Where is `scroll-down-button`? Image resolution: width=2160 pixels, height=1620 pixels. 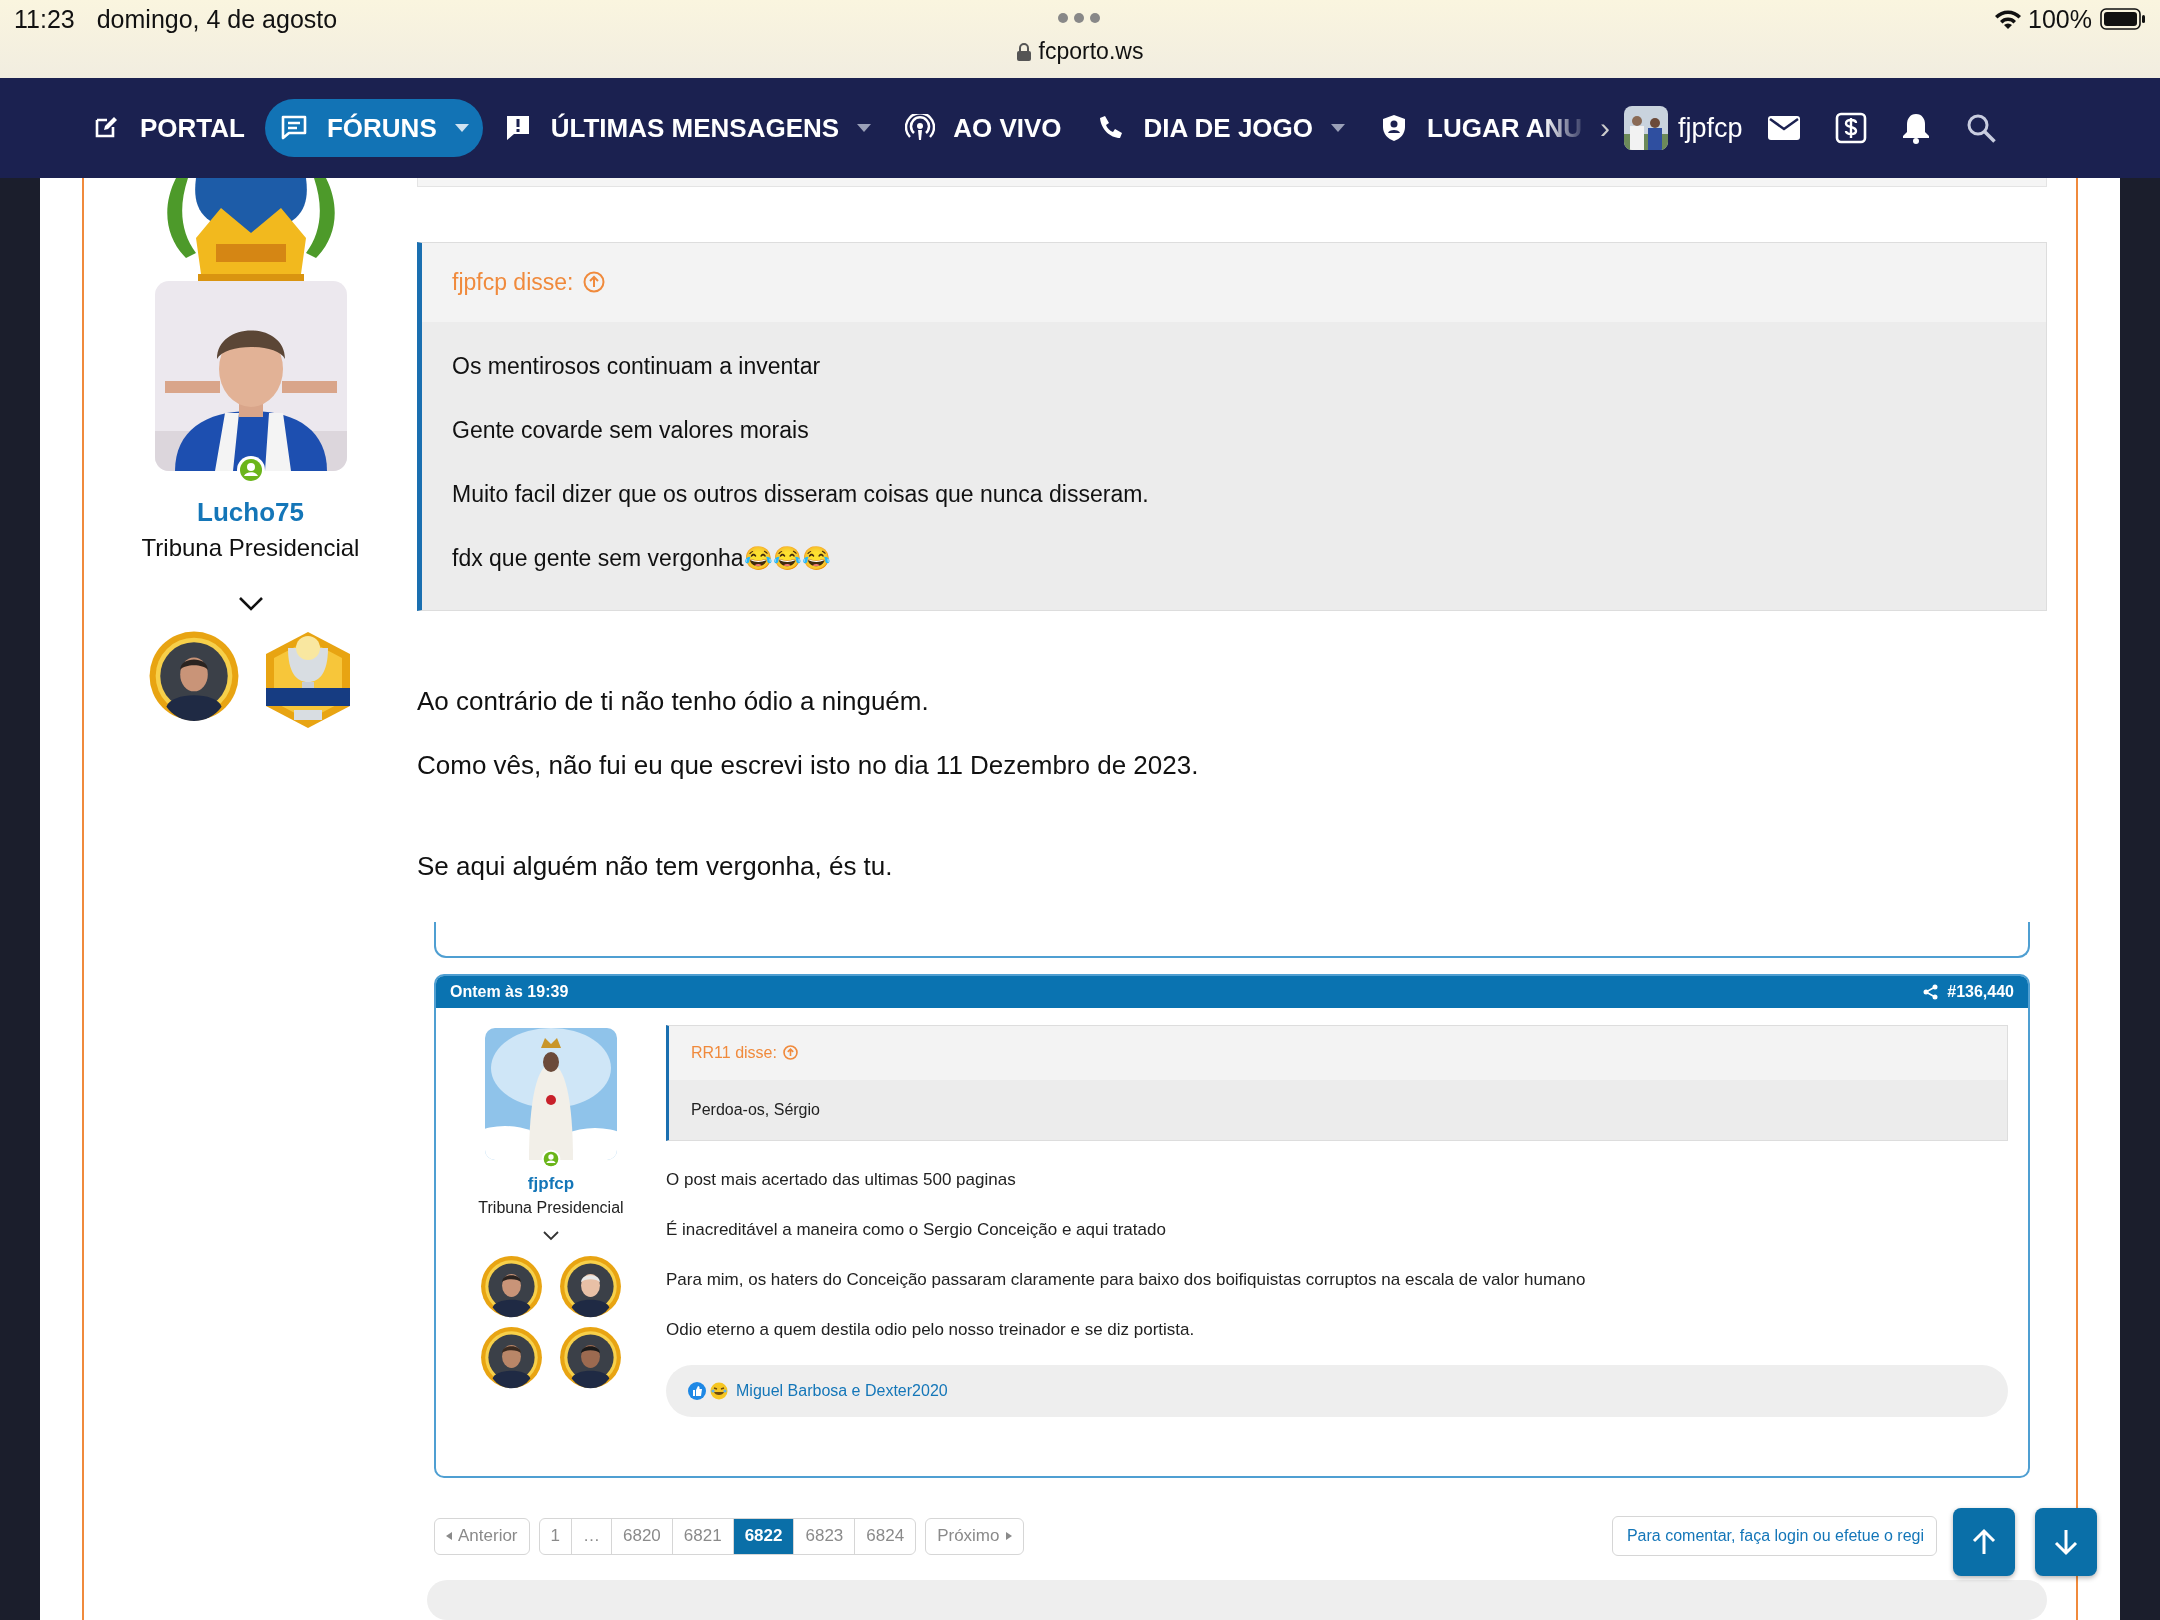 scroll-down-button is located at coordinates (2066, 1542).